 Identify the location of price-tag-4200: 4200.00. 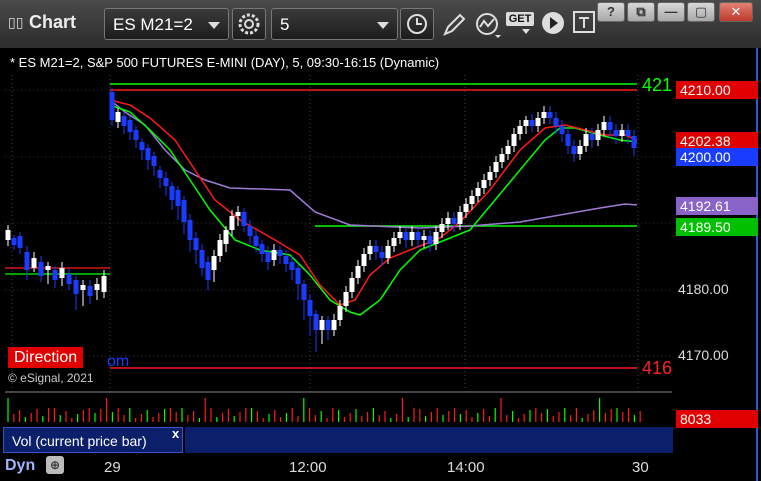
(717, 157).